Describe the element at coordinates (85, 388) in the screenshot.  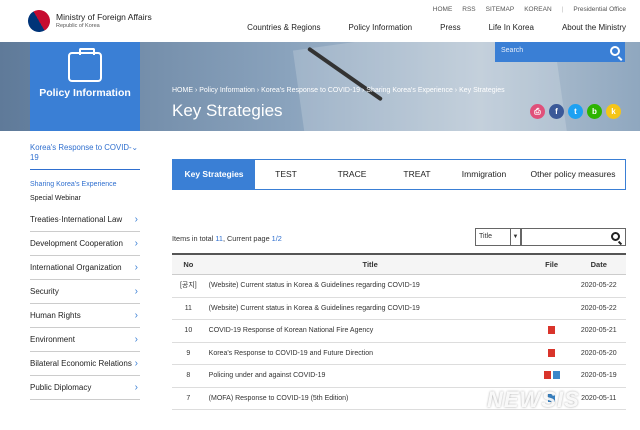
I see `sidebar-item-public-diplomacy: Public Diplomacy ›` at that location.